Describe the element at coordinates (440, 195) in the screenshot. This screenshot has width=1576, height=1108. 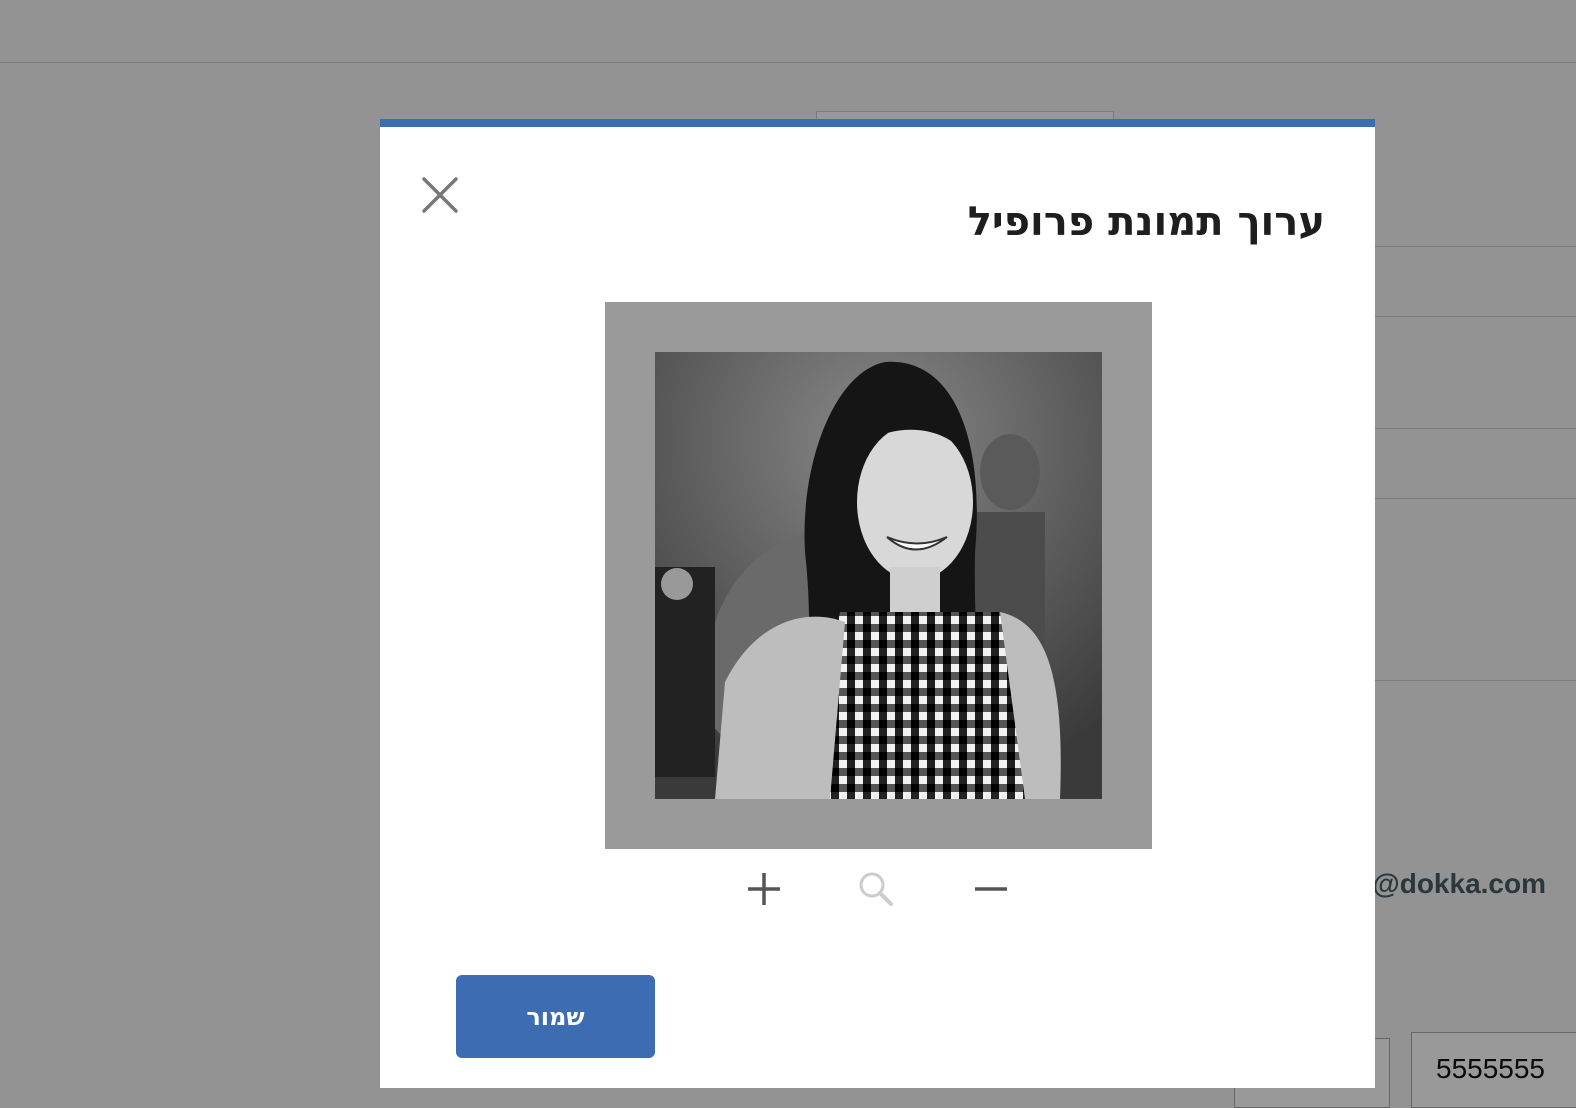
I see `close-icon` at that location.